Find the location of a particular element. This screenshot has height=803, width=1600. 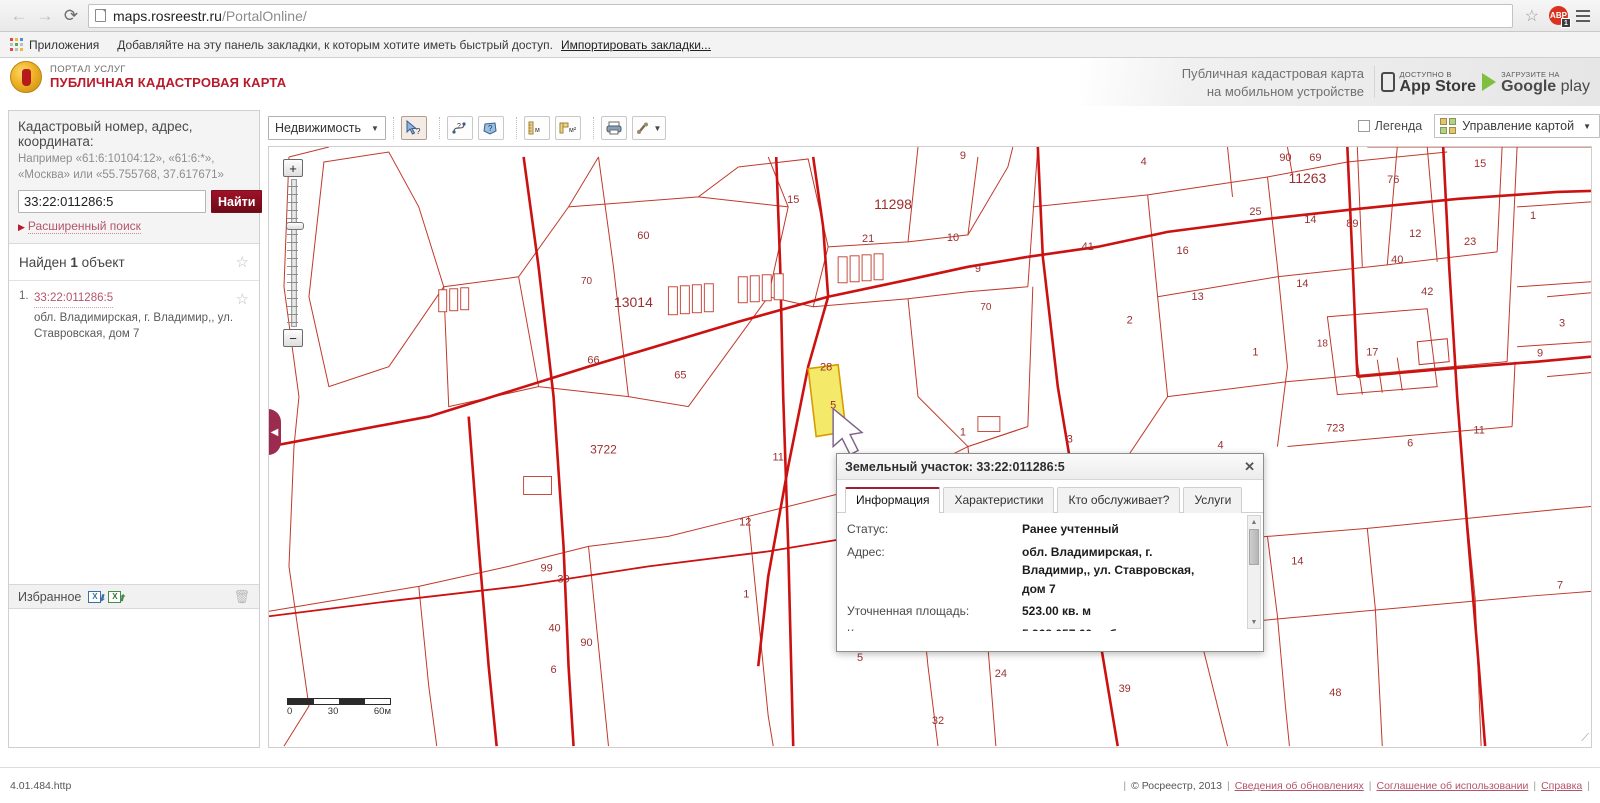

tab-uslugi: Услуги is located at coordinates (1213, 500).